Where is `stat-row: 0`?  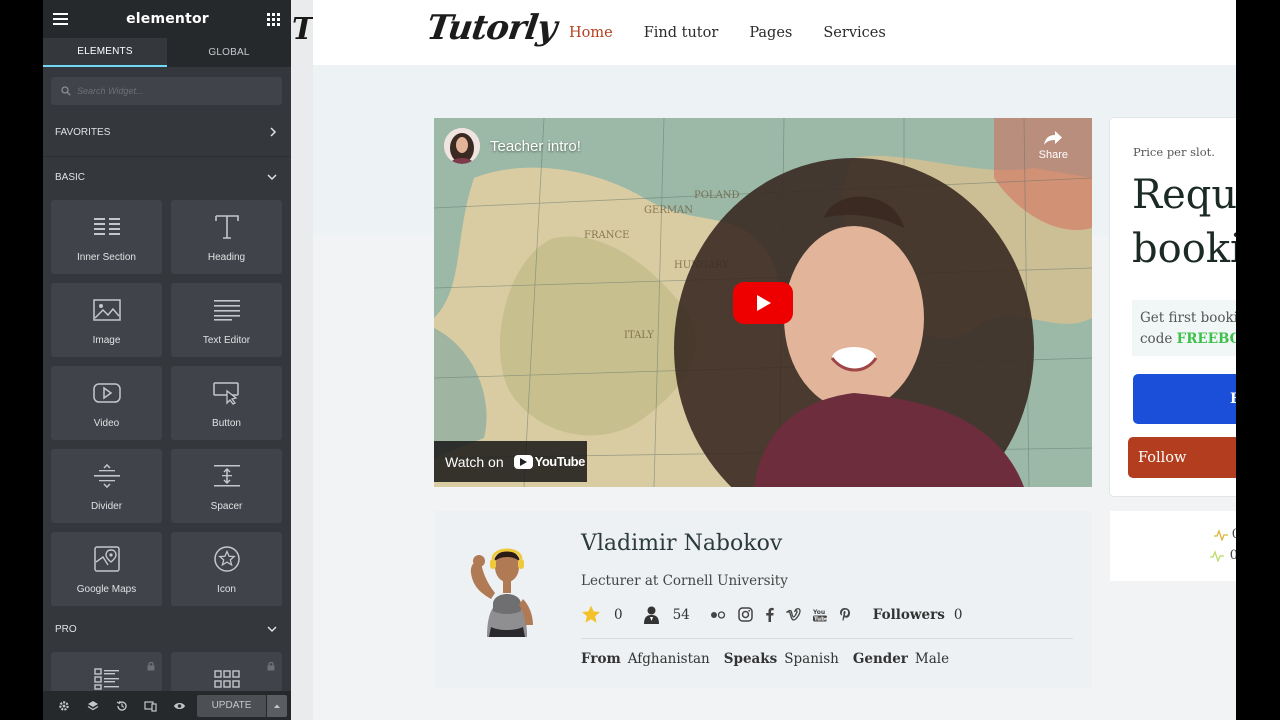
stat-row: 0 is located at coordinates (1224, 534).